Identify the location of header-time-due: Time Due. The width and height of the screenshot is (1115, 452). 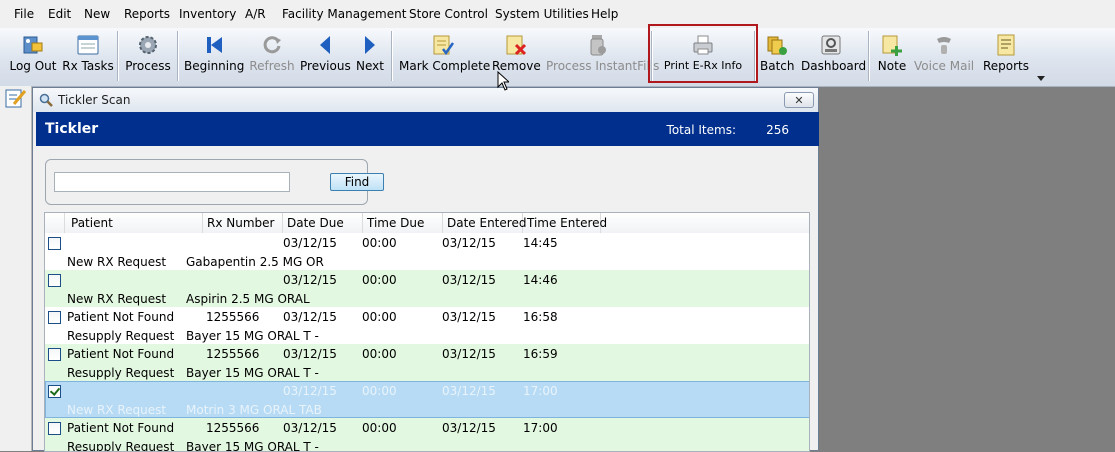
(403, 223).